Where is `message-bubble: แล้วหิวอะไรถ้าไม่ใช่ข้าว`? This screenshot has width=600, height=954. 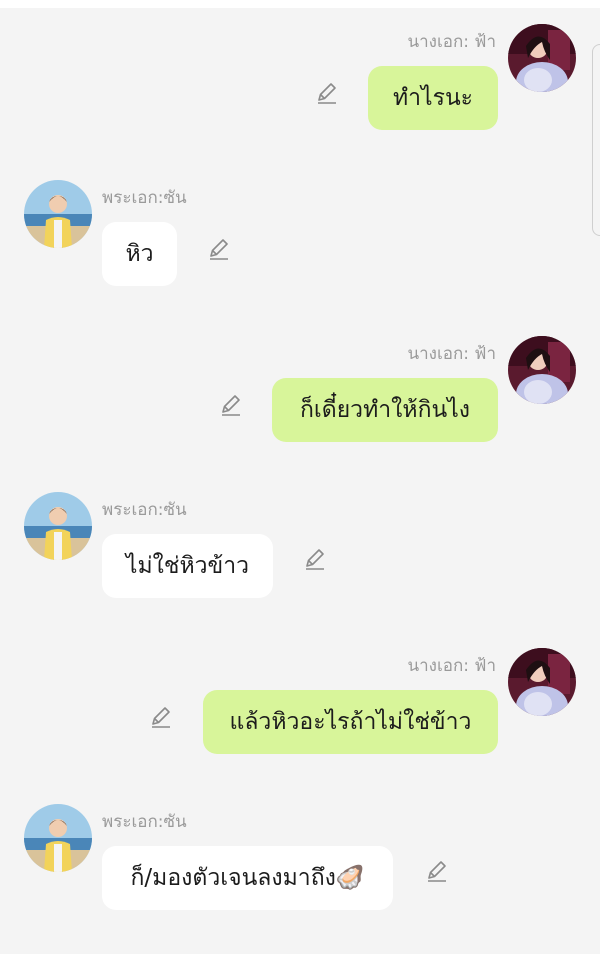
message-bubble: แล้วหิวอะไรถ้าไม่ใช่ข้าว is located at coordinates (350, 722).